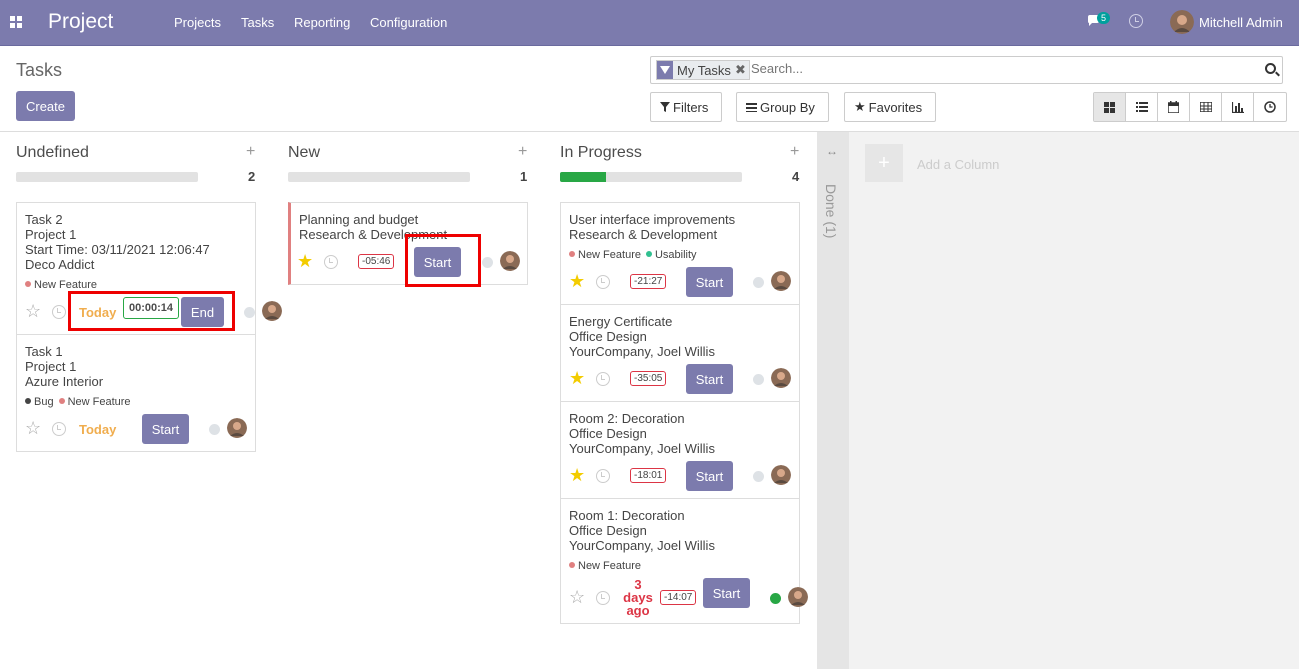 Image resolution: width=1299 pixels, height=669 pixels. What do you see at coordinates (304, 153) in the screenshot?
I see `column-title: New` at bounding box center [304, 153].